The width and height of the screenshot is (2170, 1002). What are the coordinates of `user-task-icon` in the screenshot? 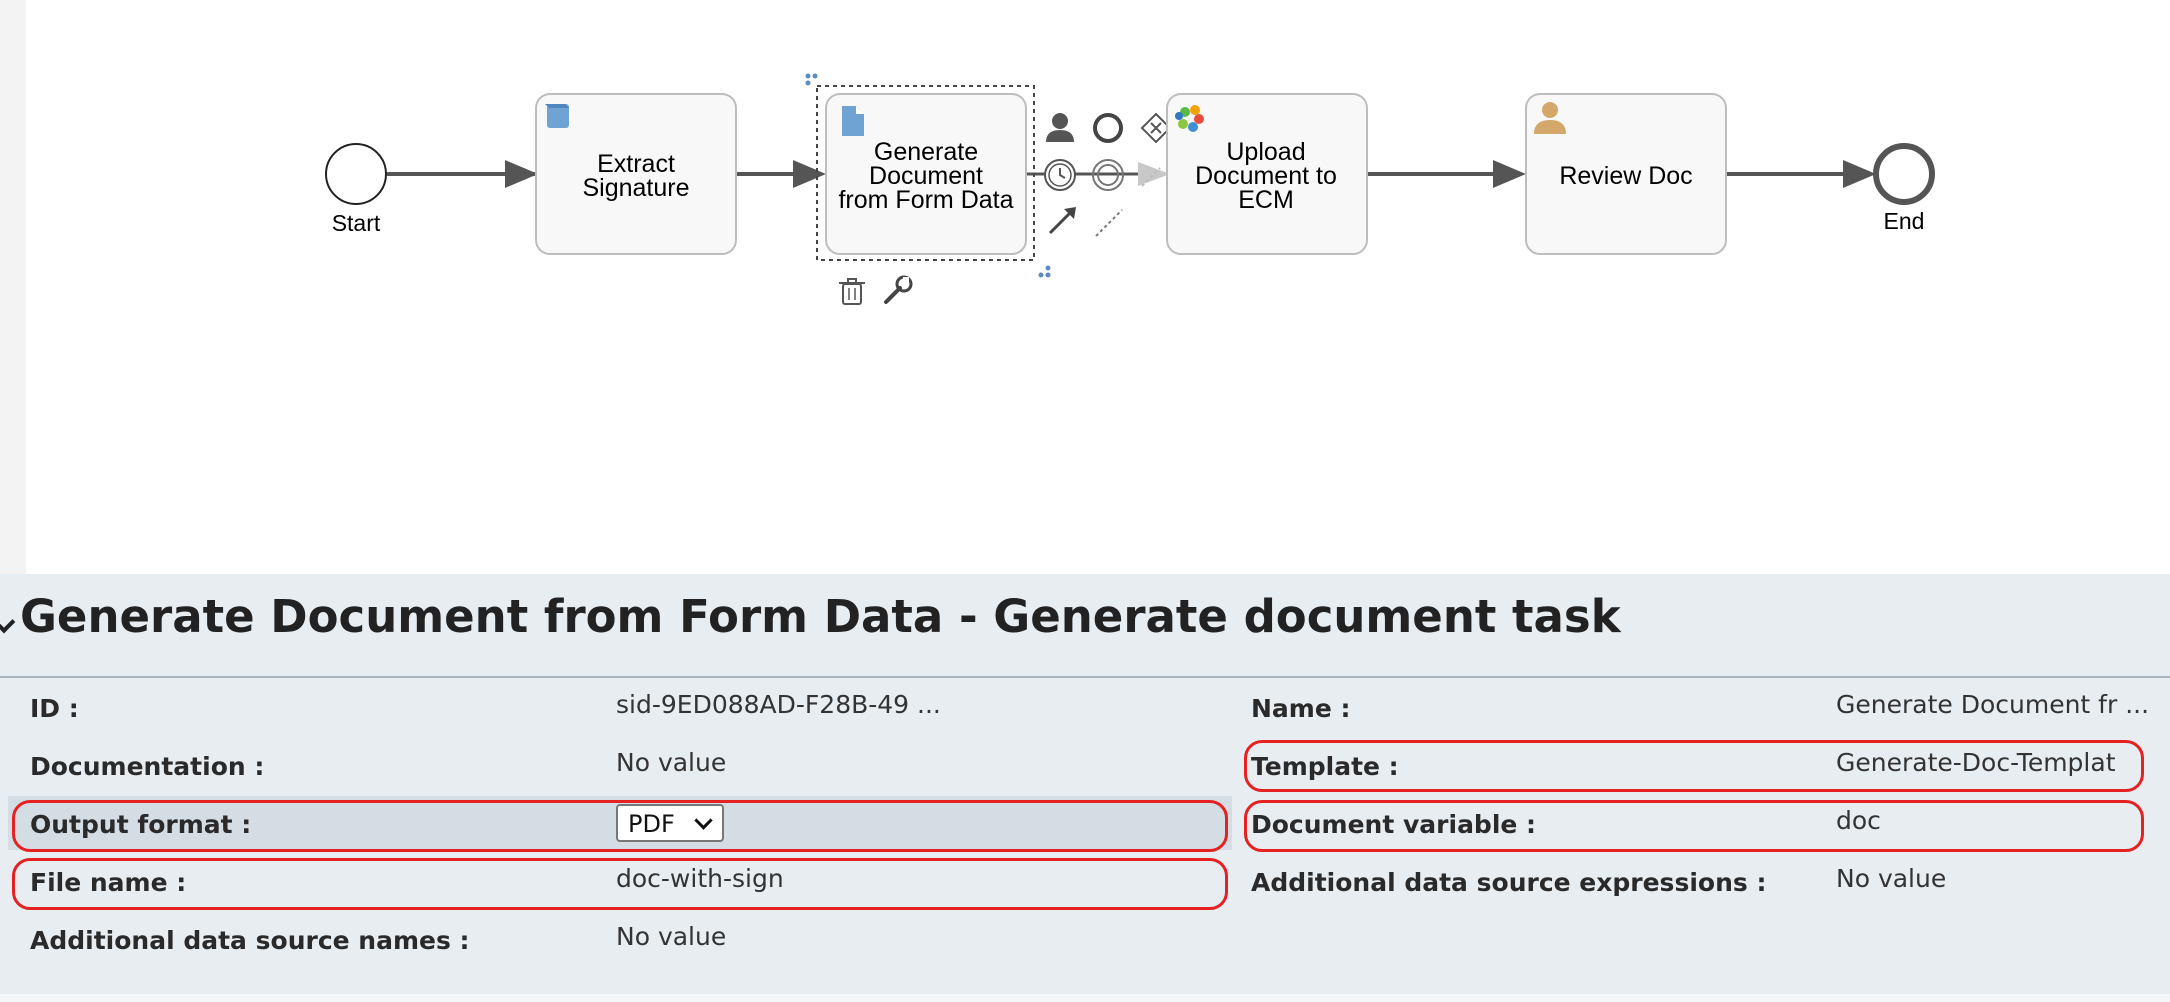 It's located at (1060, 127).